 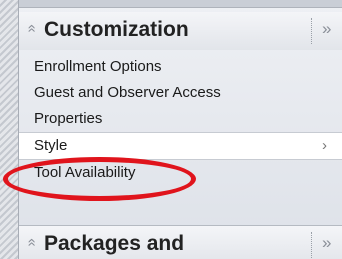 I want to click on top-divider-strip, so click(x=180, y=4).